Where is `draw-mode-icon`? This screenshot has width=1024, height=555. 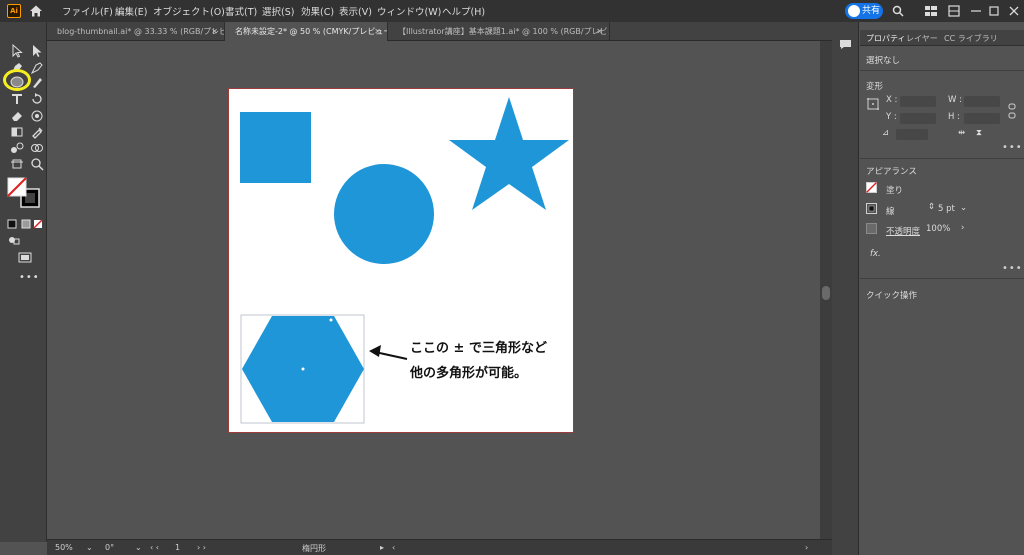
draw-mode-icon is located at coordinates (14, 240).